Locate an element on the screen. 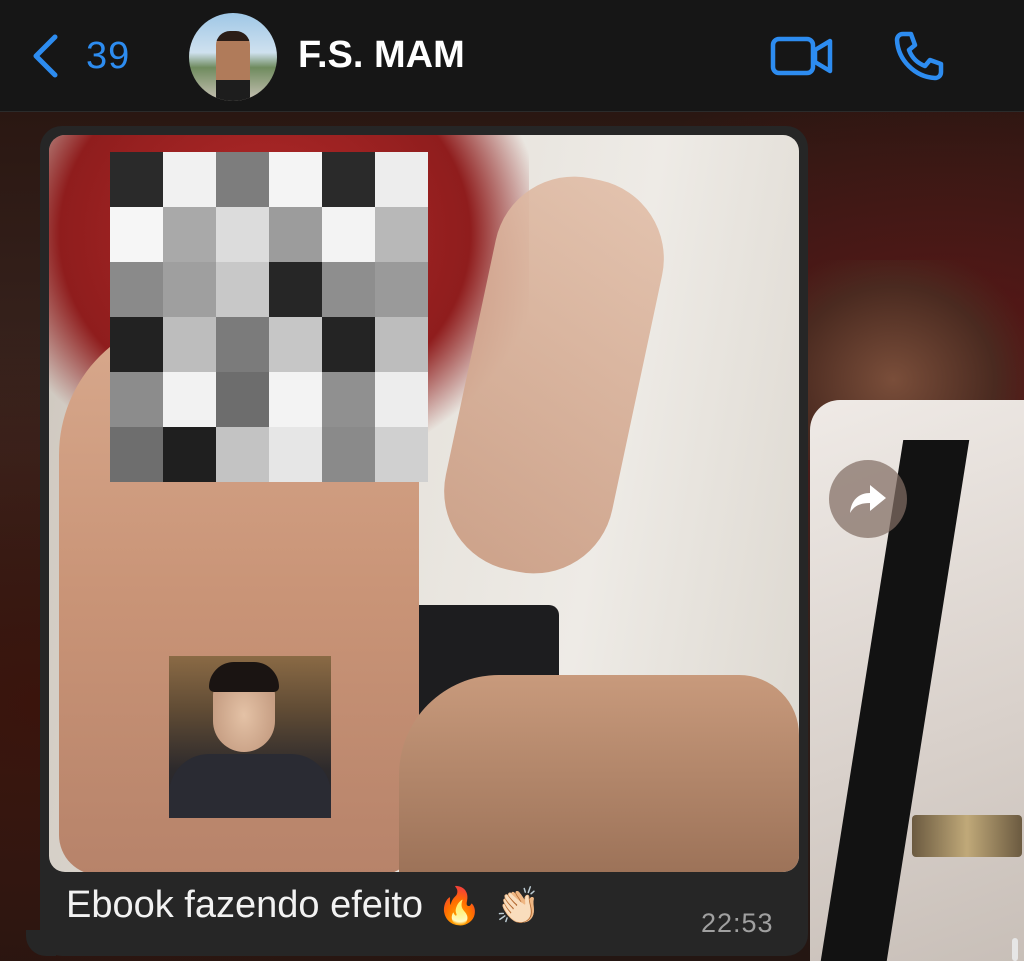 Image resolution: width=1024 pixels, height=961 pixels. wallpaper-buckle is located at coordinates (967, 836).